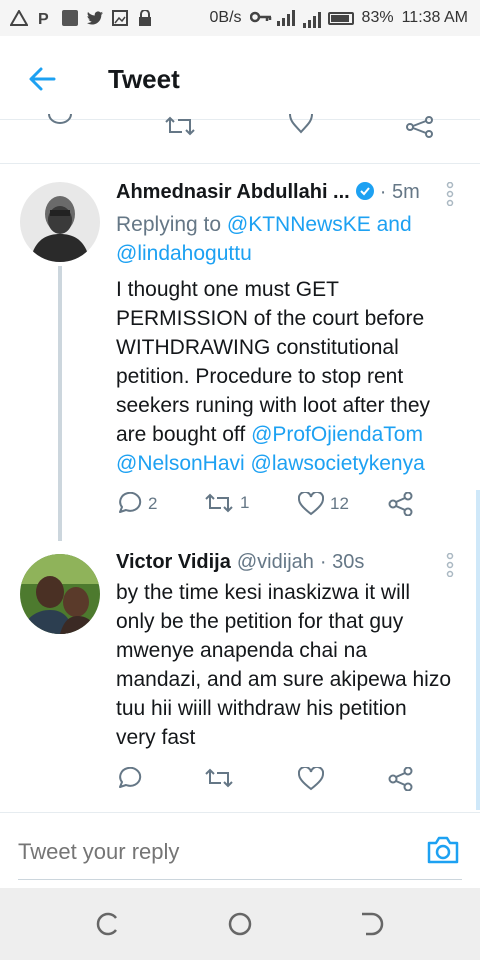  Describe the element at coordinates (275, 562) in the screenshot. I see `author-handle: @vidijah` at that location.